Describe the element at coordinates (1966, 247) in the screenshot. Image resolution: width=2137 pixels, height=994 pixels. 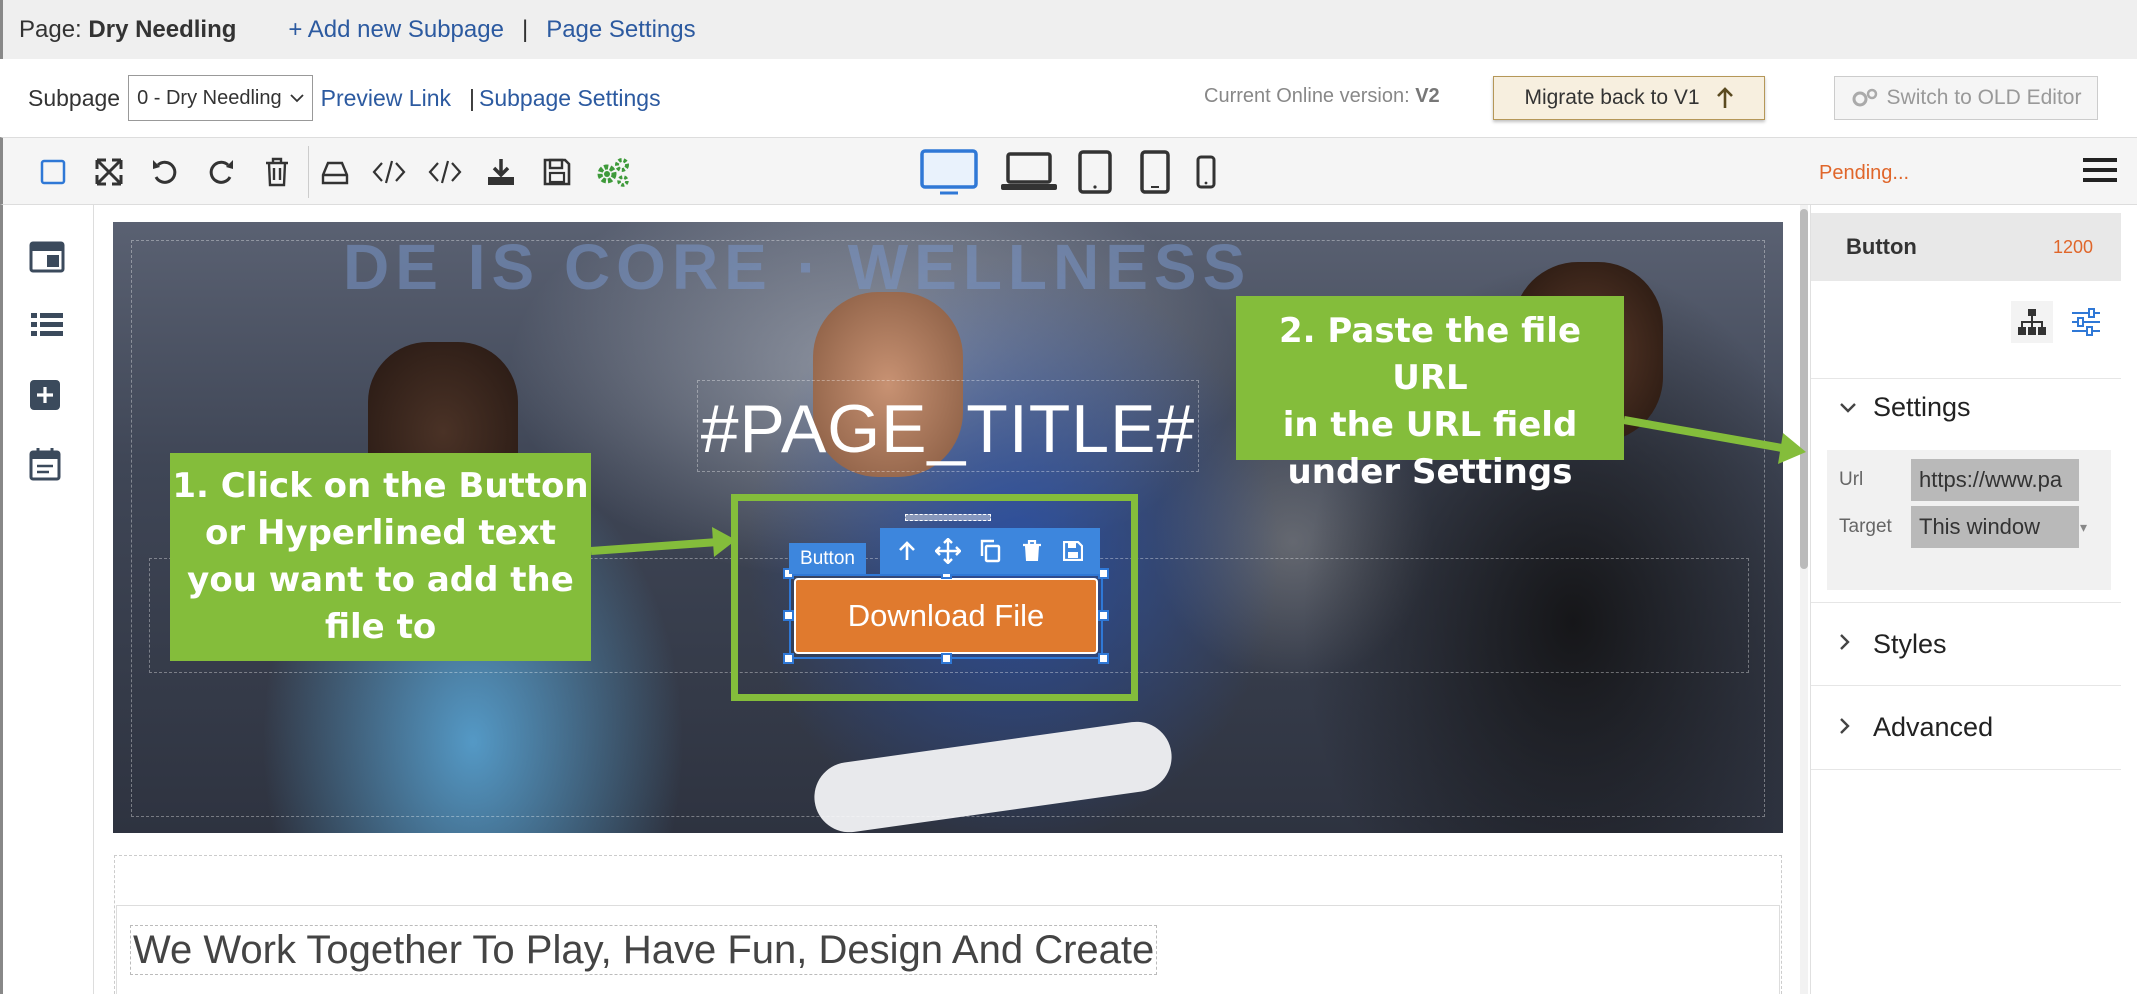
I see `panel-header: Button 1200` at that location.